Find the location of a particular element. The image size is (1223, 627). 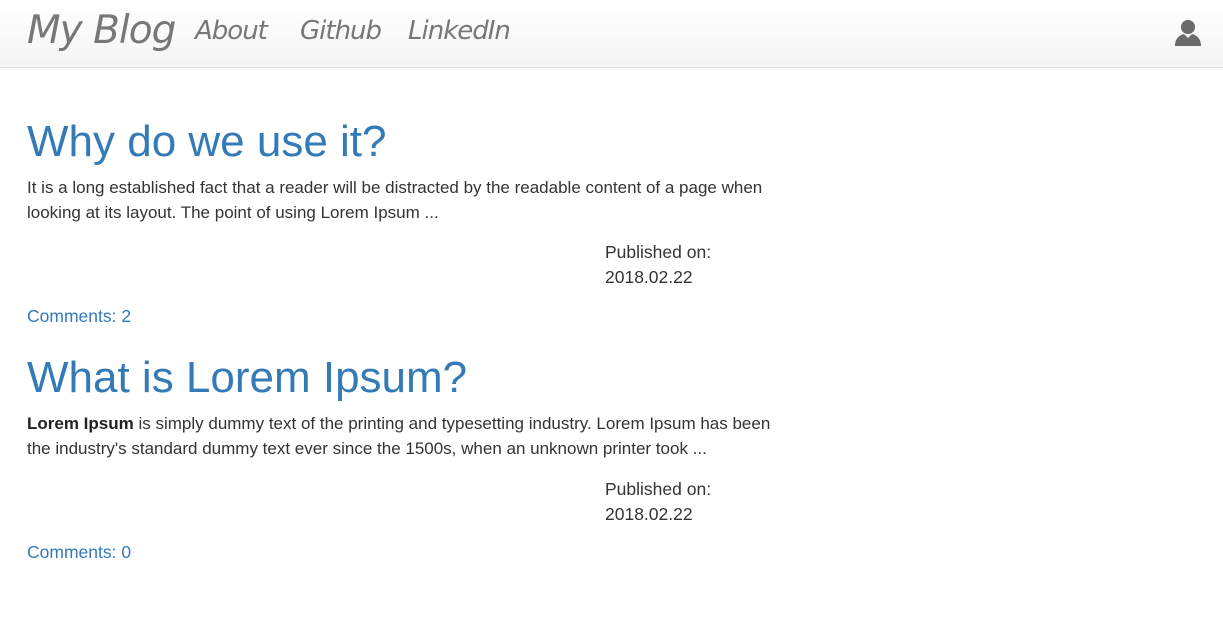

post-excerpt-bold: Lorem Ipsum is located at coordinates (80, 423).